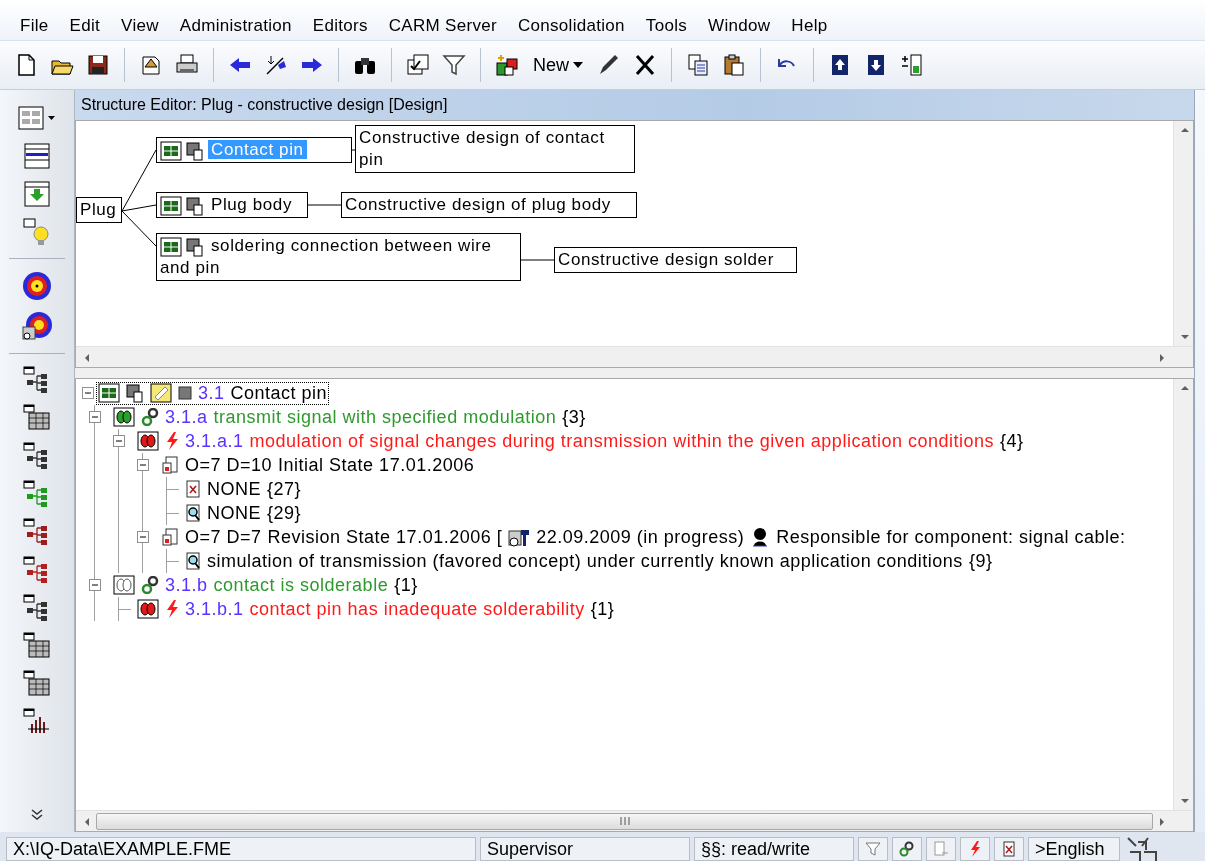 This screenshot has height=861, width=1205. Describe the element at coordinates (279, 393) in the screenshot. I see `item-text: Contact pin` at that location.